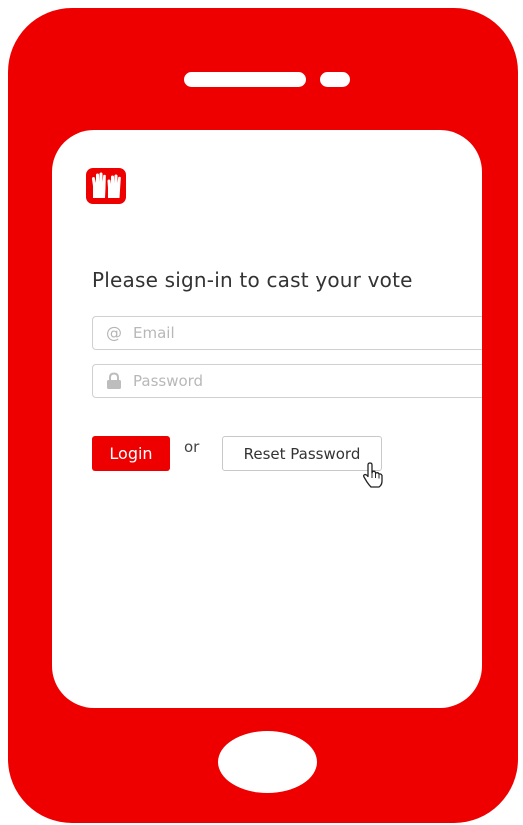  Describe the element at coordinates (302, 453) in the screenshot. I see `reset-password-button: Reset Password` at that location.